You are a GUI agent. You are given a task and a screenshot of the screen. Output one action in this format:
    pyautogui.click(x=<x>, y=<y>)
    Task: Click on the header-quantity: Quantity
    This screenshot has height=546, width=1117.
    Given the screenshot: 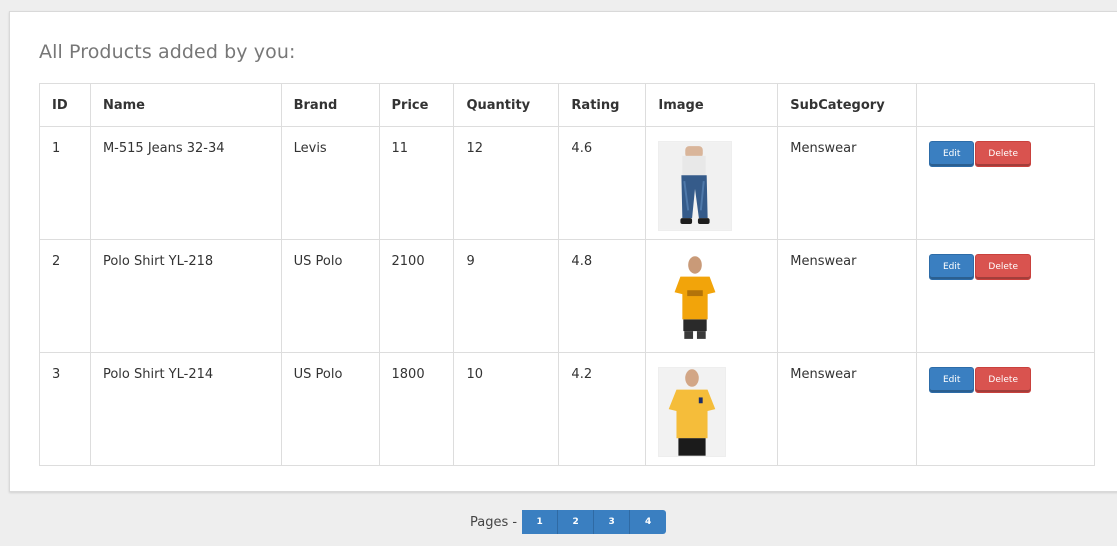 What is the action you would take?
    pyautogui.click(x=506, y=105)
    